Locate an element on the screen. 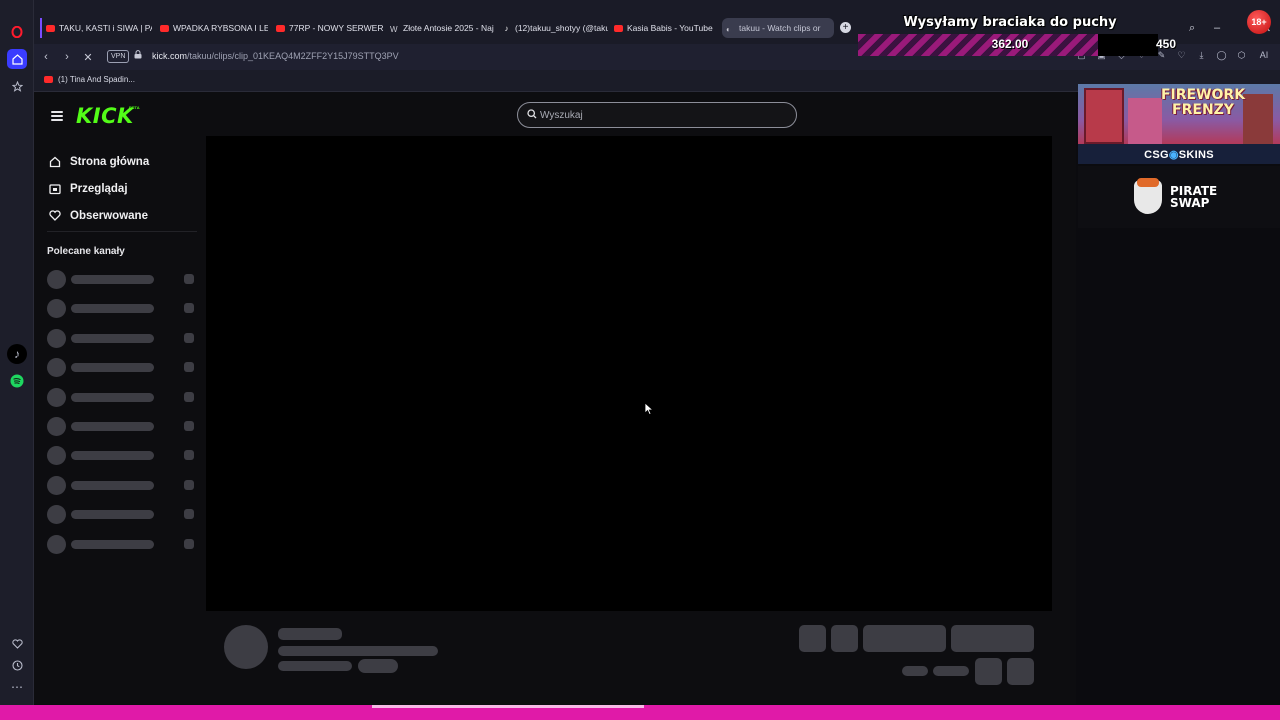 The height and width of the screenshot is (720, 1280). star-icon is located at coordinates (17, 86).